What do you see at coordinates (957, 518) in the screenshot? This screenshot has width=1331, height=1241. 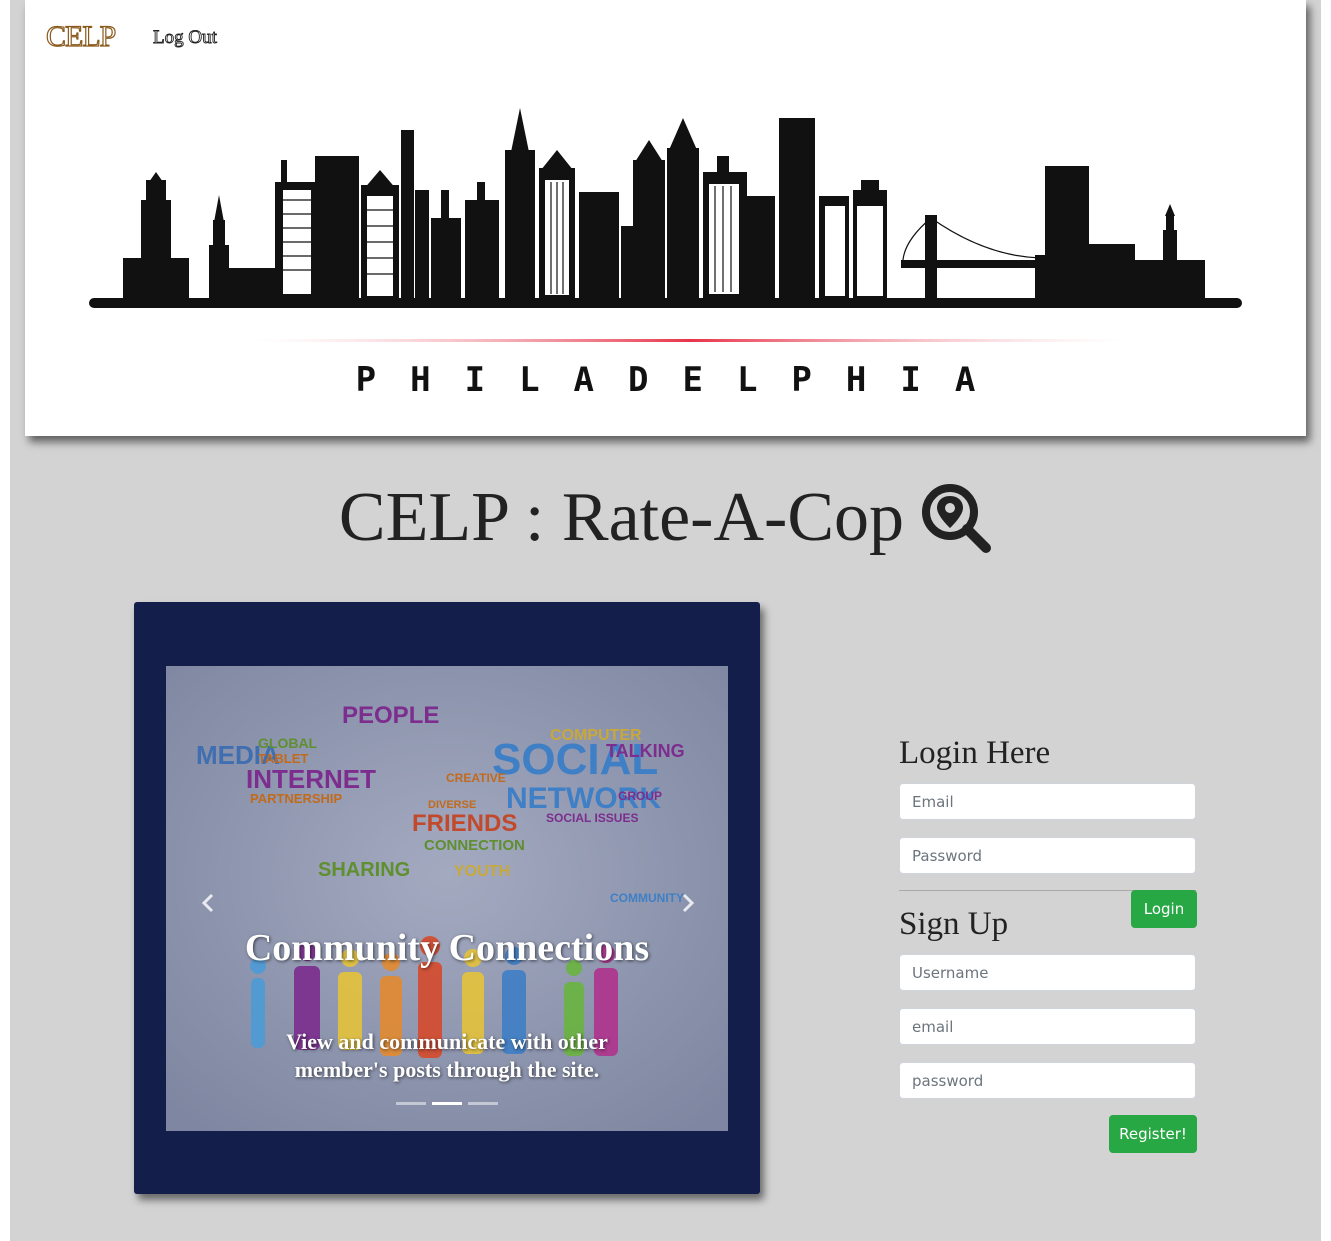 I see `search-location-icon` at bounding box center [957, 518].